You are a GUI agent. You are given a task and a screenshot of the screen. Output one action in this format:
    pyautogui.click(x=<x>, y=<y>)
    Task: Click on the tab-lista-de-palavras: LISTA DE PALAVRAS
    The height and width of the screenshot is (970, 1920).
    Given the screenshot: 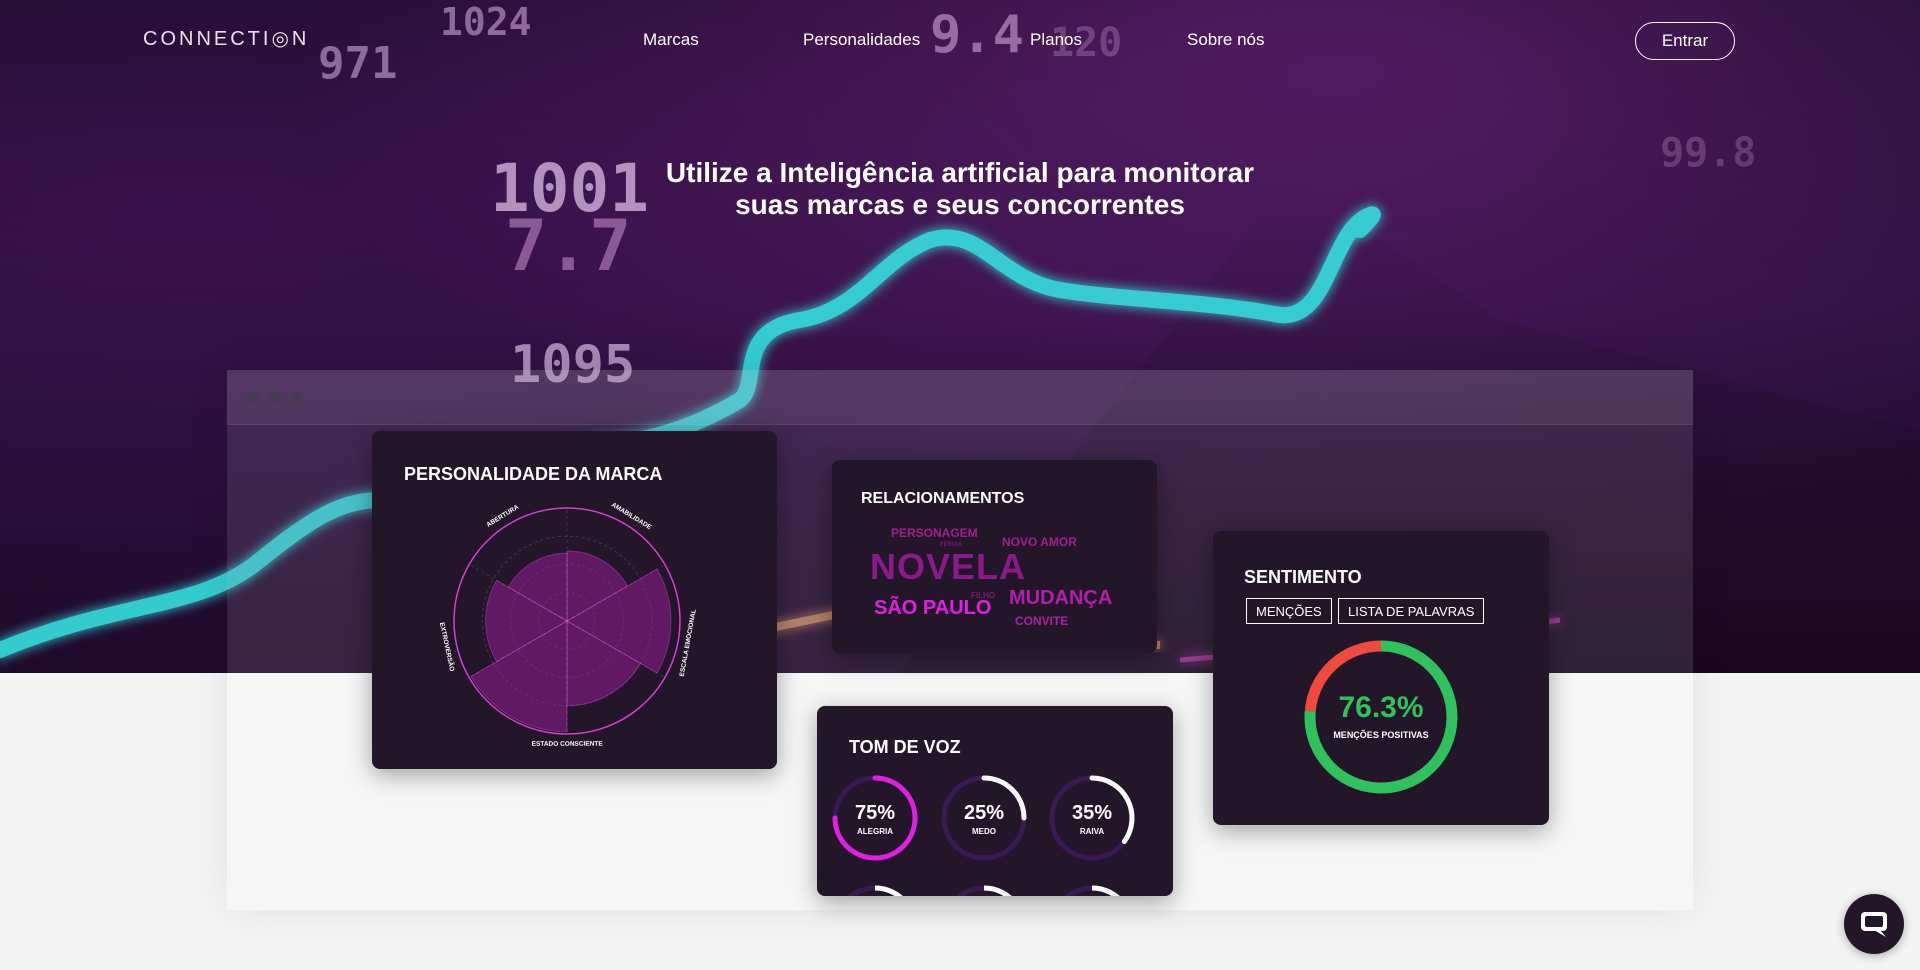 What is the action you would take?
    pyautogui.click(x=1411, y=611)
    